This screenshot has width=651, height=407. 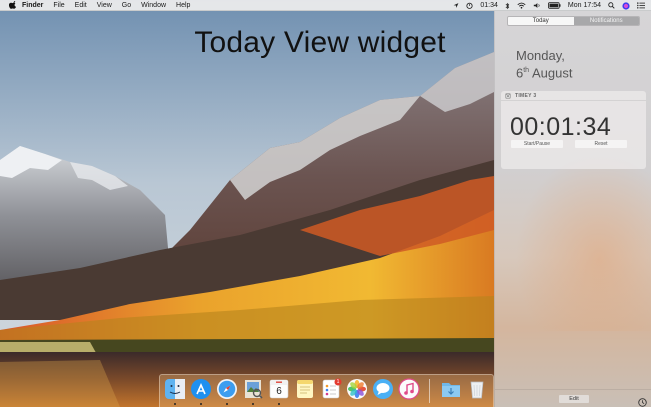 I want to click on menu-help: Help, so click(x=183, y=5).